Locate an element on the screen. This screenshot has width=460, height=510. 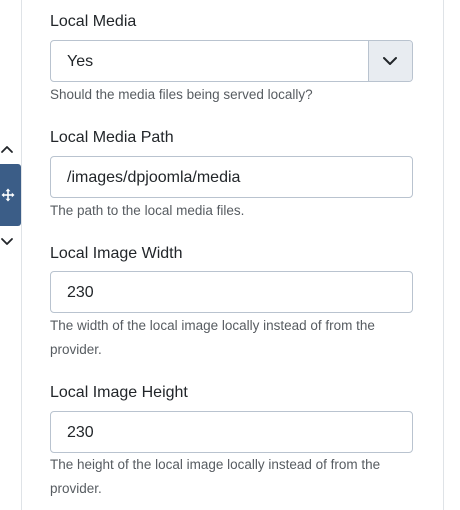
local-media-selected-value: Yes is located at coordinates (80, 61).